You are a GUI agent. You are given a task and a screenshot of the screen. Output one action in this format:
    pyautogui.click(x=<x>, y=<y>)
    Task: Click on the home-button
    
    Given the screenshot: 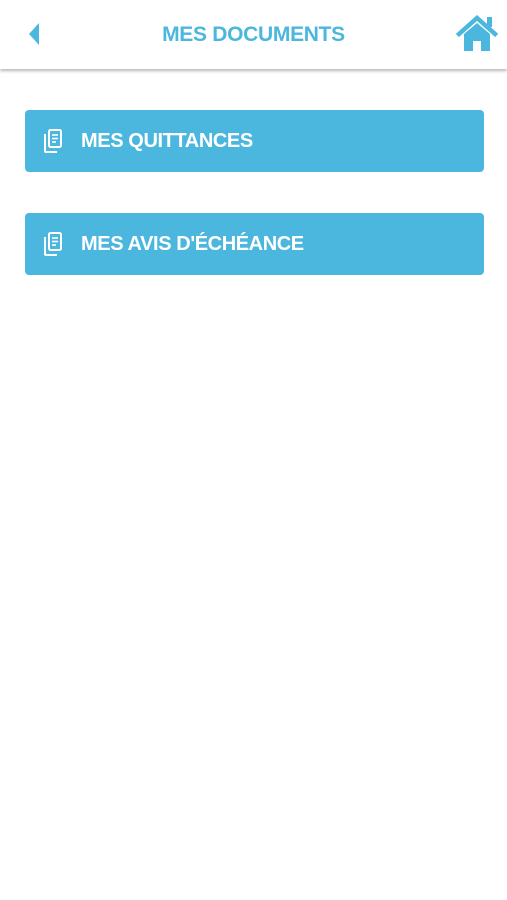 What is the action you would take?
    pyautogui.click(x=477, y=34)
    